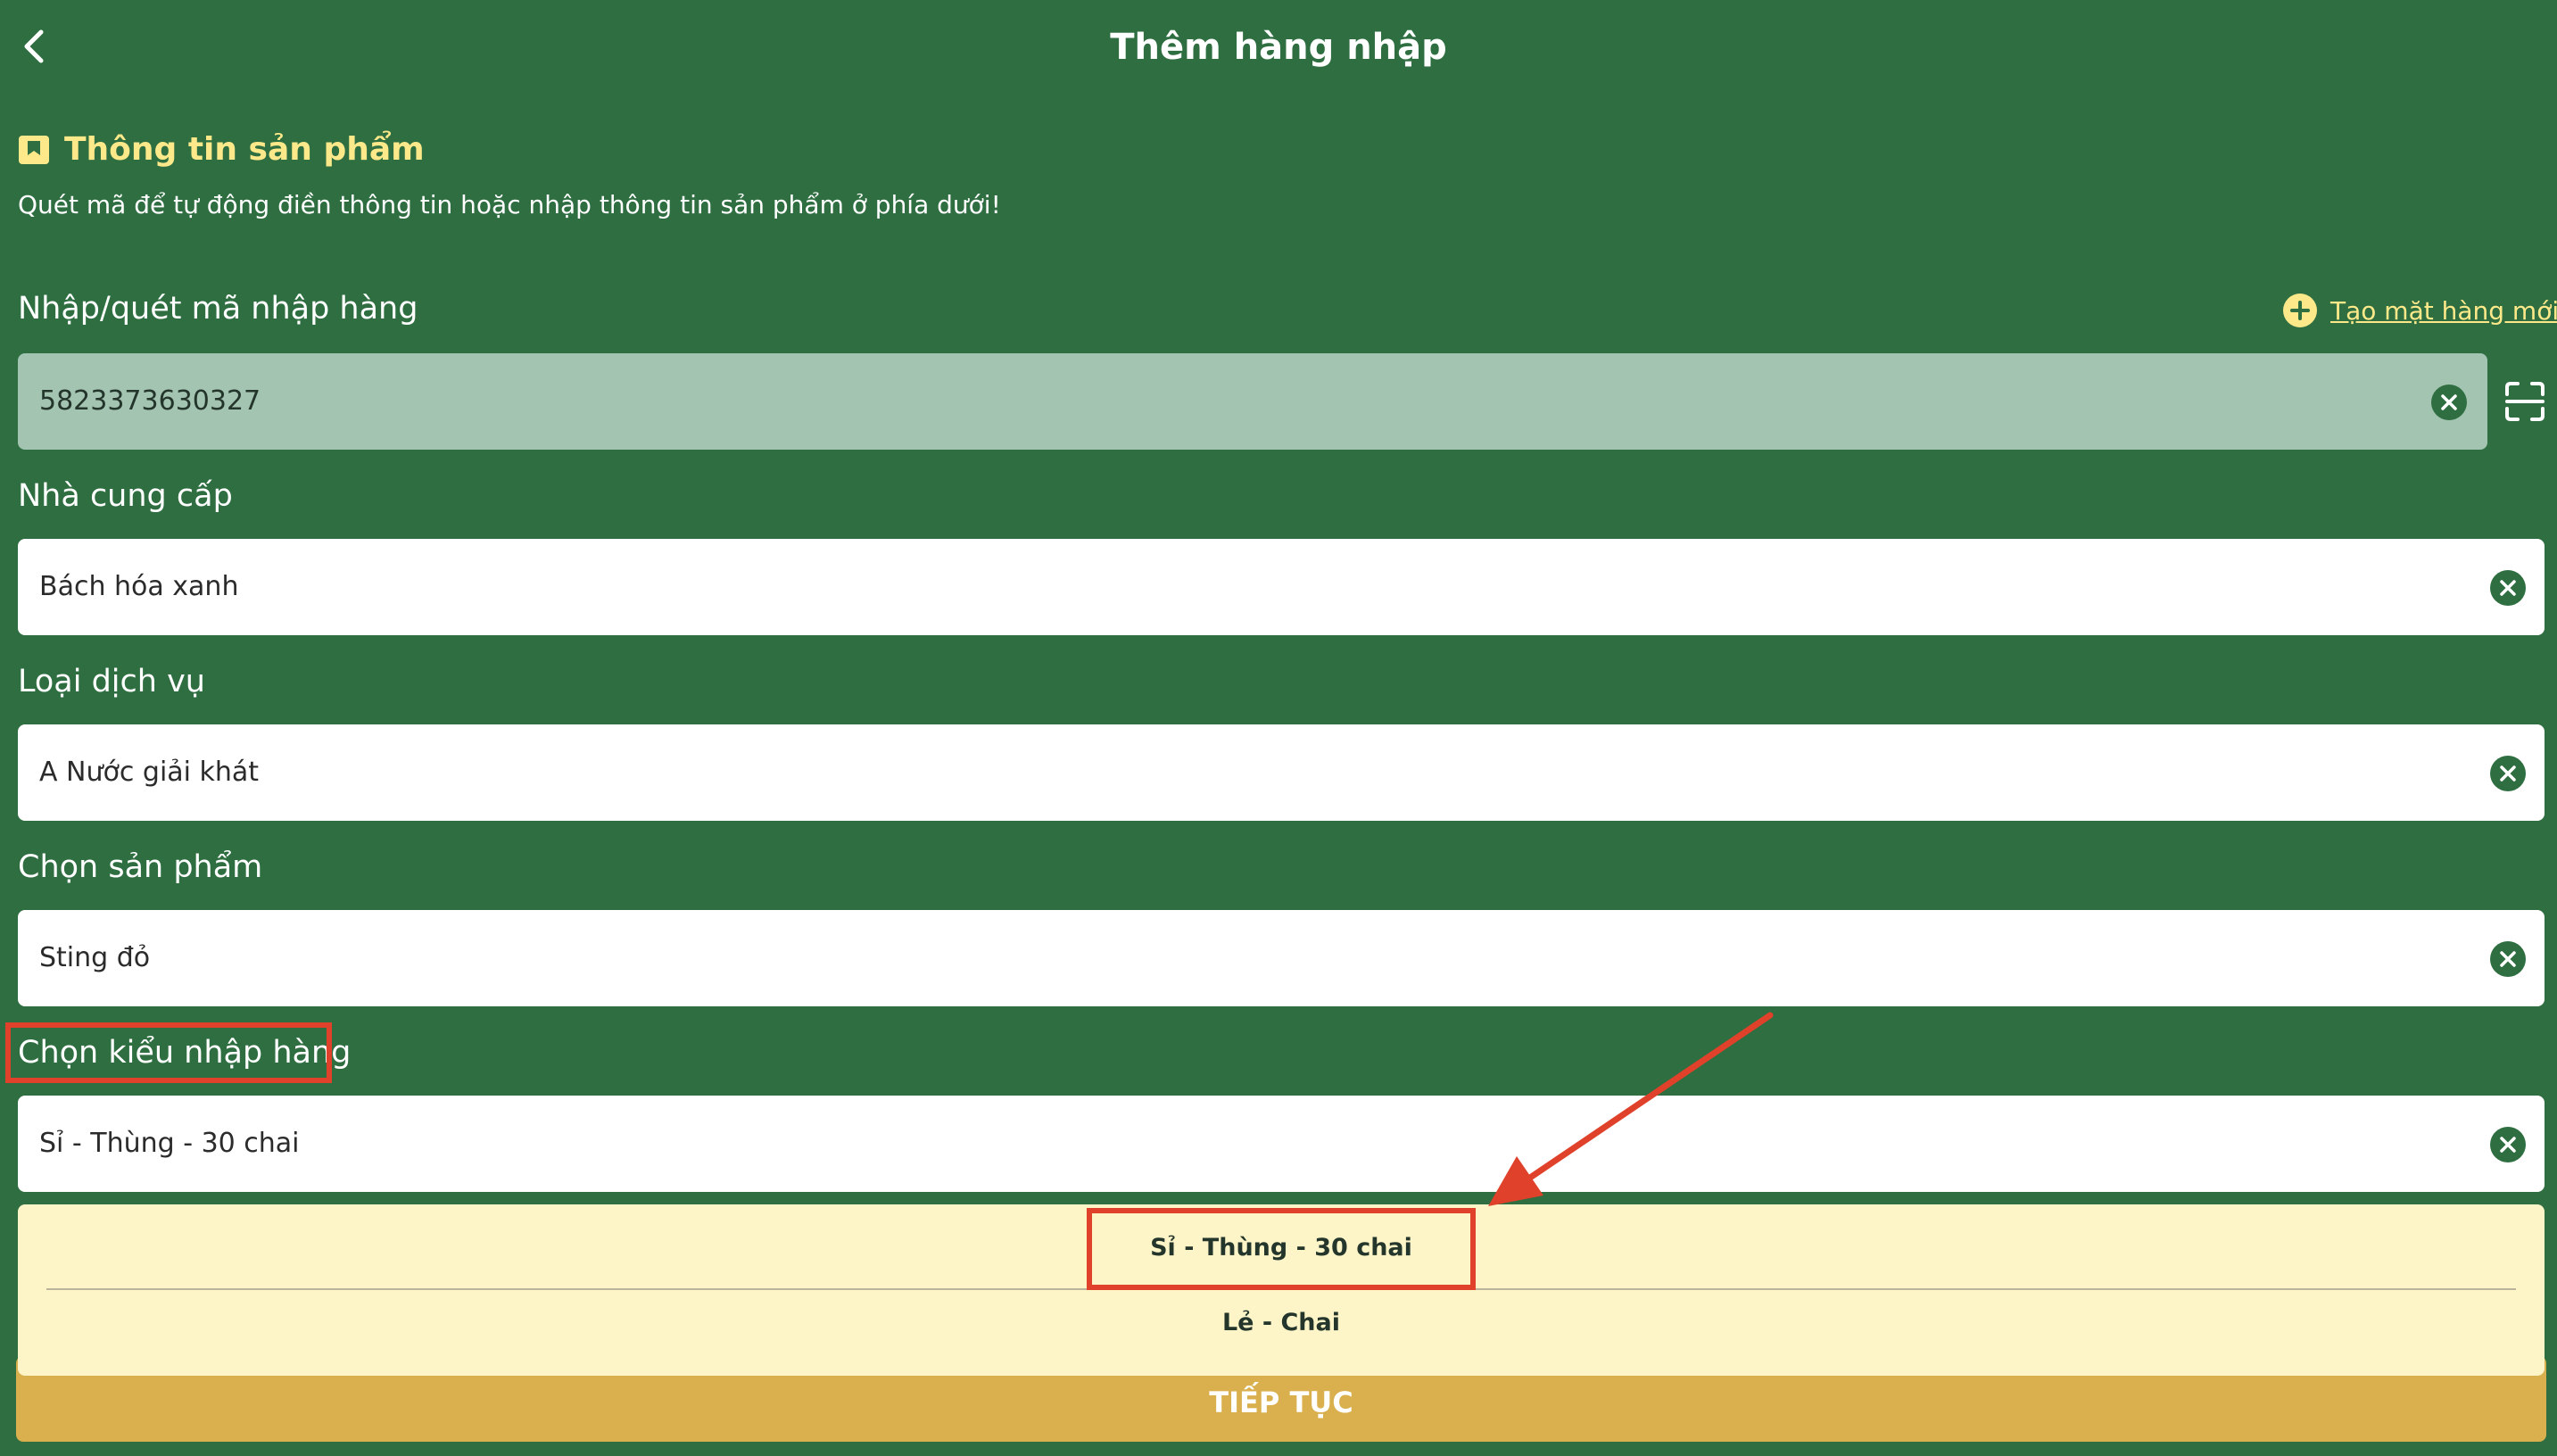 This screenshot has height=1456, width=2557. Describe the element at coordinates (245, 150) in the screenshot. I see `section-title: Thông tin sản phẩm` at that location.